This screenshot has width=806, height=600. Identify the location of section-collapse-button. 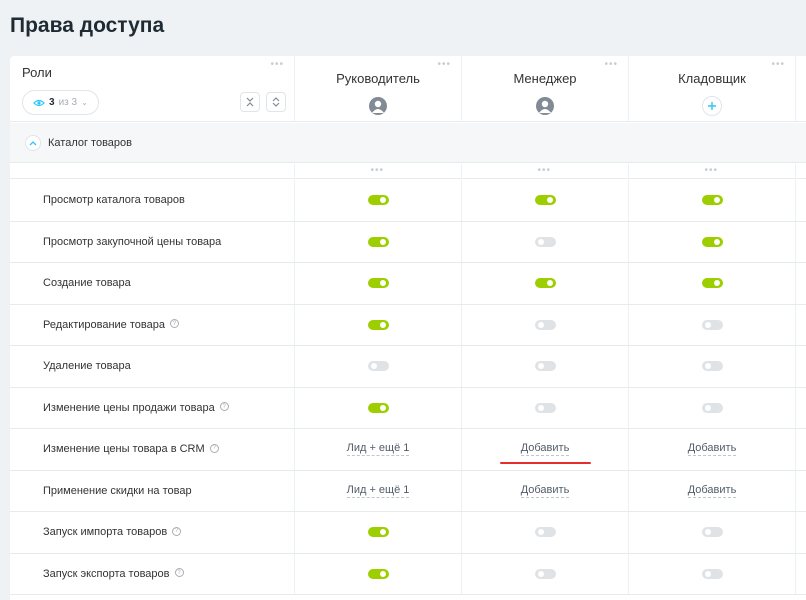
(33, 142).